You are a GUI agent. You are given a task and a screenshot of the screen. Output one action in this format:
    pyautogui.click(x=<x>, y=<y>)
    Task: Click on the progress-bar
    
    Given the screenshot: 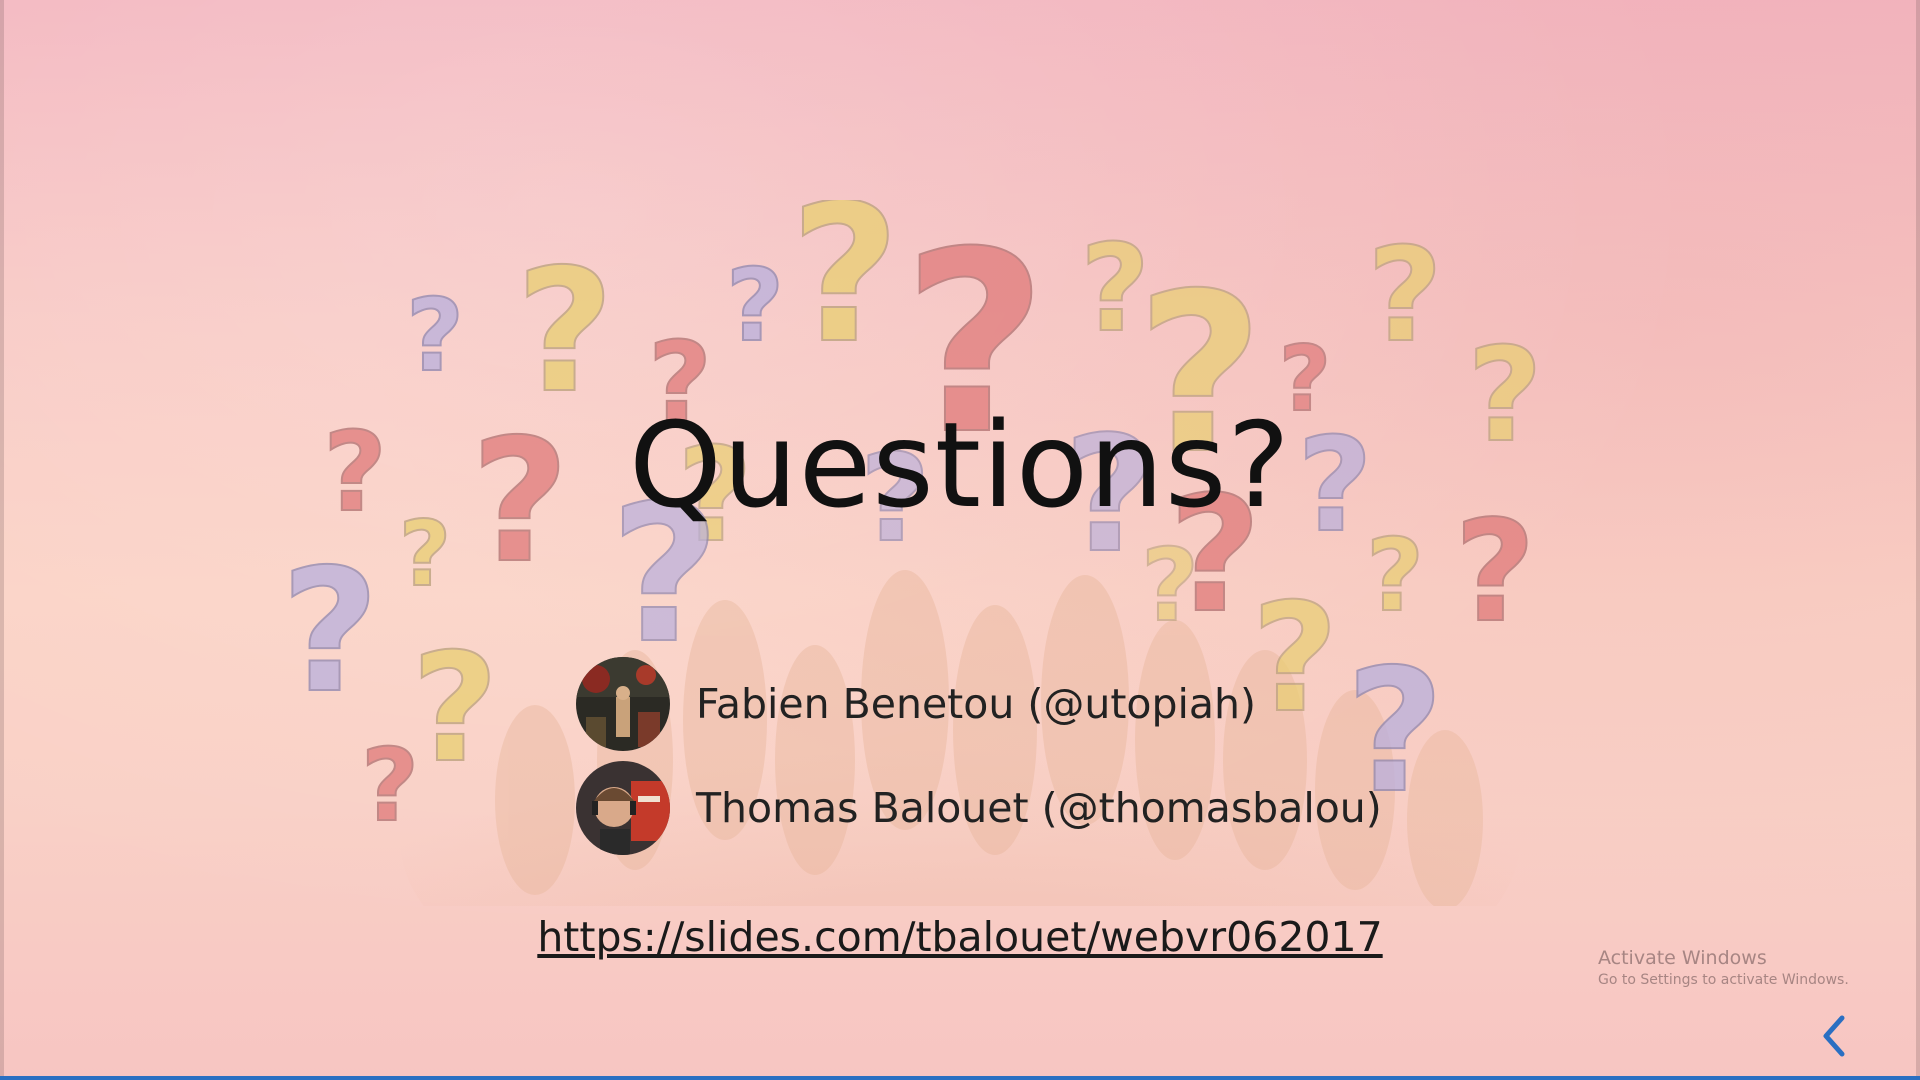 What is the action you would take?
    pyautogui.click(x=960, y=1078)
    